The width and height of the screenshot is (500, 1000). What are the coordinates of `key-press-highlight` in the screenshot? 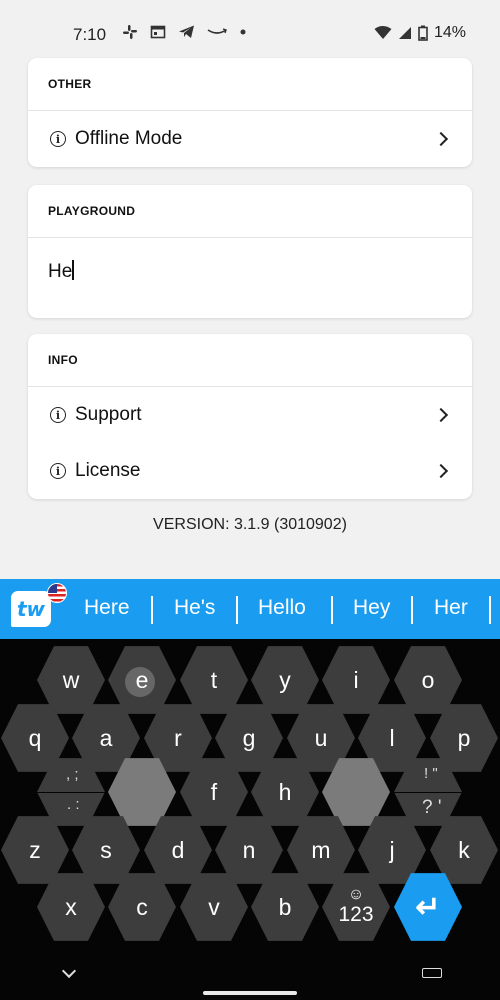 It's located at (140, 682).